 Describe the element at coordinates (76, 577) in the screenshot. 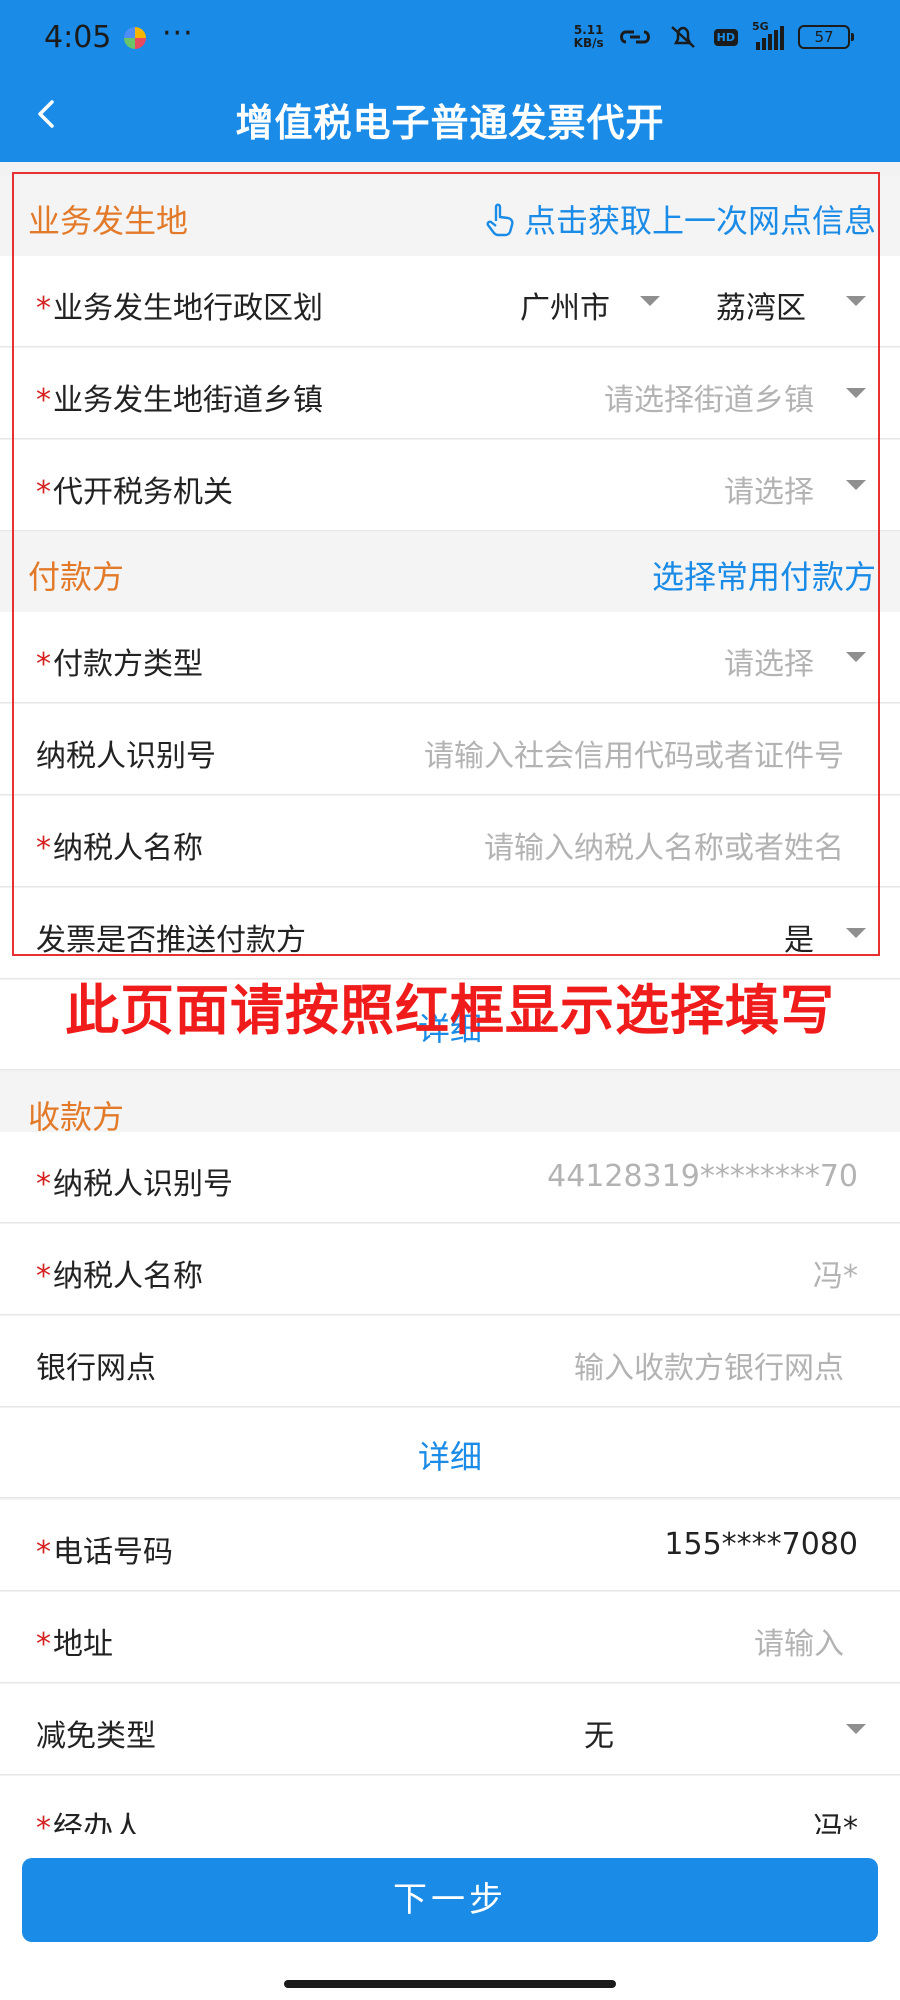

I see `section-label: 付款方` at that location.